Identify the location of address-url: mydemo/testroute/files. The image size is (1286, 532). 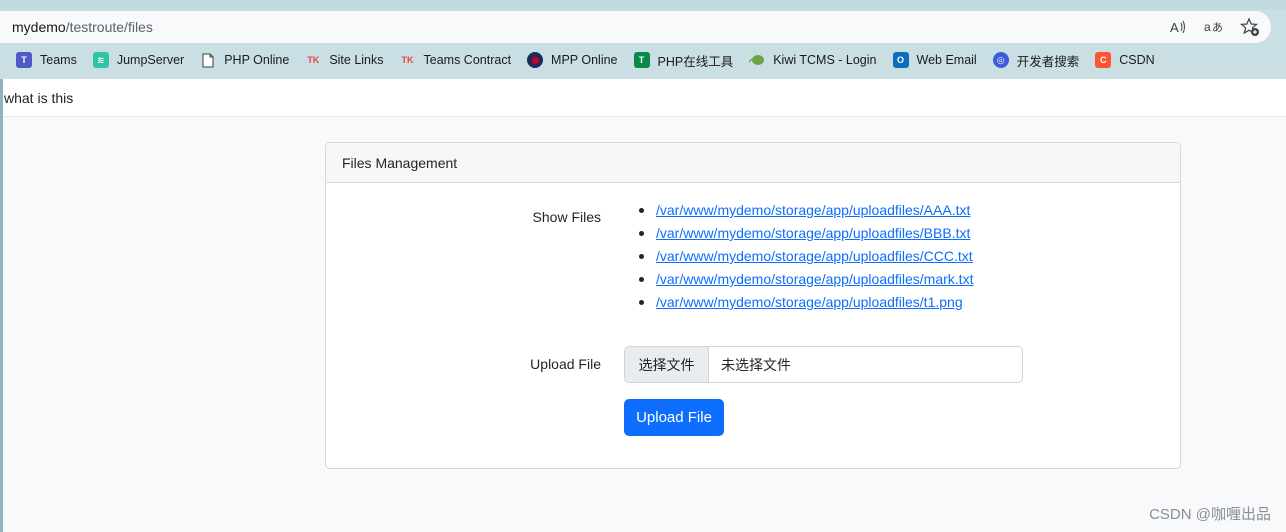
(82, 27).